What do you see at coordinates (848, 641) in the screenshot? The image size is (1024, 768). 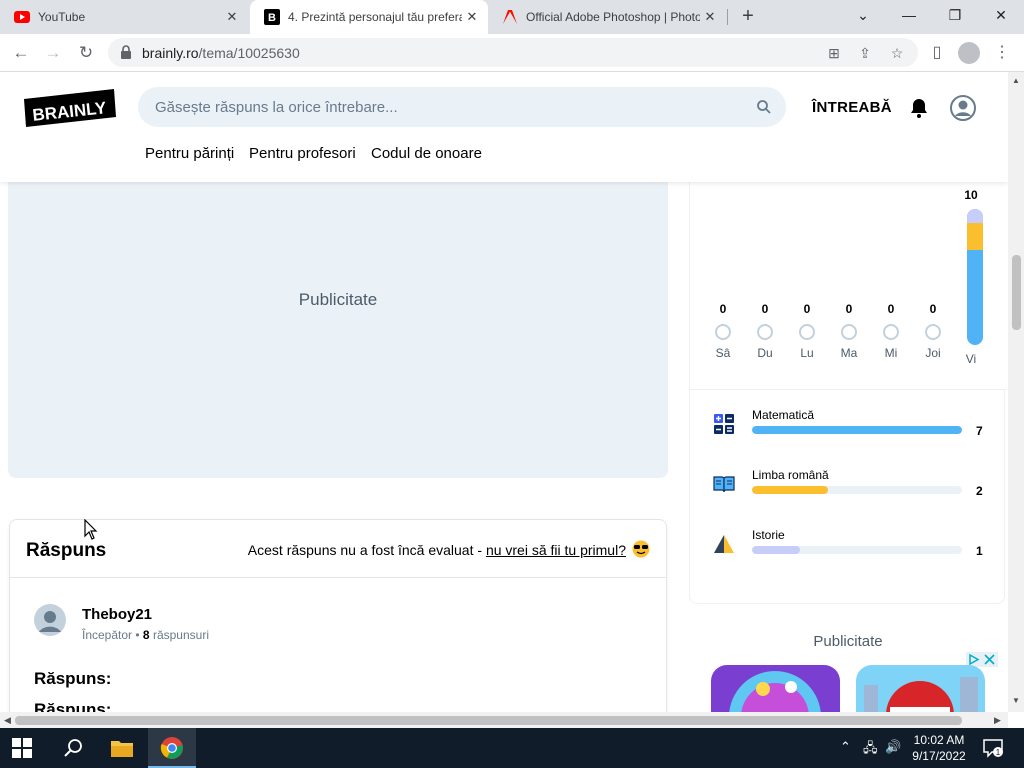 I see `sidebar-ad-label: Publicitate` at bounding box center [848, 641].